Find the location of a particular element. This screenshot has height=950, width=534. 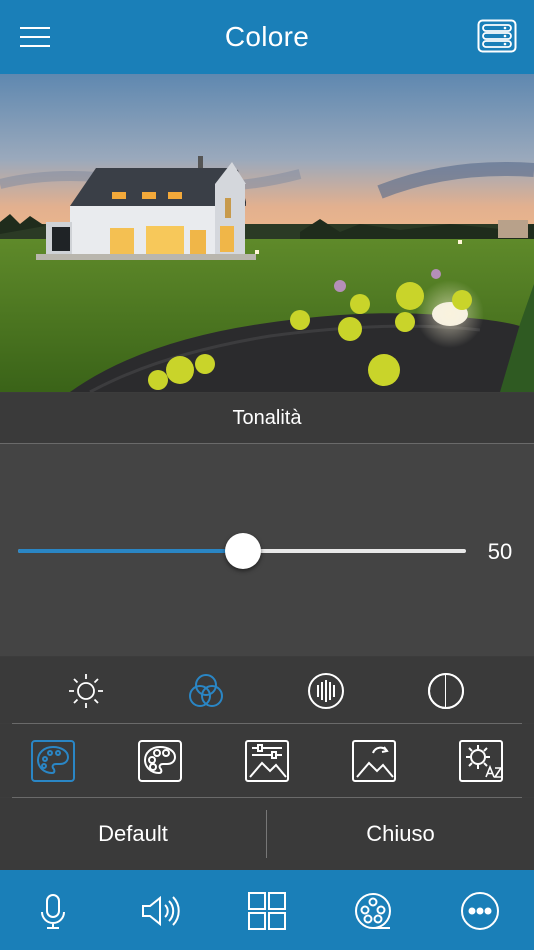

picture-adjust-icon is located at coordinates (267, 761).